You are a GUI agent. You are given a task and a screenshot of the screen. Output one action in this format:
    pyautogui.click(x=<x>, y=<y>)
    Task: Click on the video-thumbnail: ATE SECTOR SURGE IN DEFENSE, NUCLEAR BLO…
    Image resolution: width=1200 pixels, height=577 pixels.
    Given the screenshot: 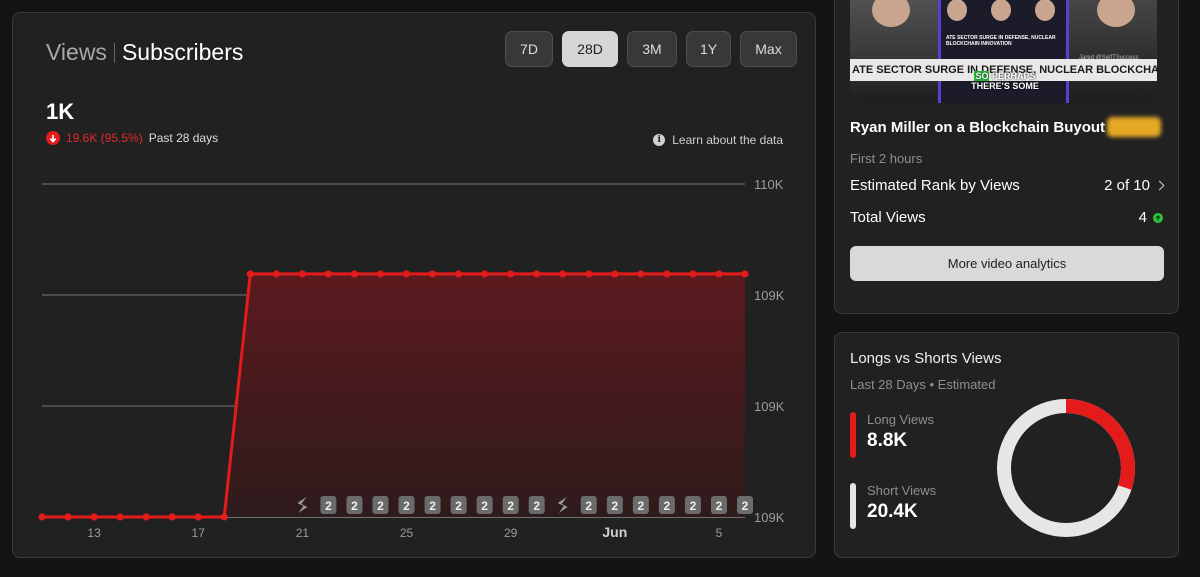 What is the action you would take?
    pyautogui.click(x=1003, y=51)
    